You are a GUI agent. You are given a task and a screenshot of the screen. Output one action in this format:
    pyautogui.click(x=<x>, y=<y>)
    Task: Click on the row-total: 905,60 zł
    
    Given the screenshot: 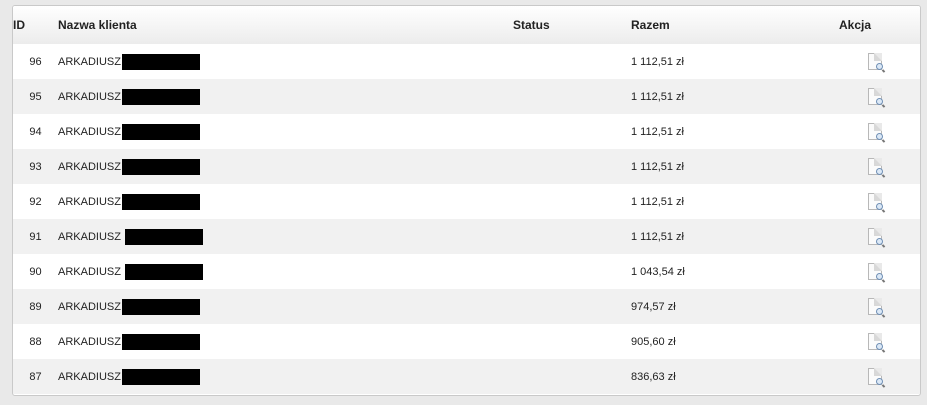 What is the action you would take?
    pyautogui.click(x=653, y=341)
    